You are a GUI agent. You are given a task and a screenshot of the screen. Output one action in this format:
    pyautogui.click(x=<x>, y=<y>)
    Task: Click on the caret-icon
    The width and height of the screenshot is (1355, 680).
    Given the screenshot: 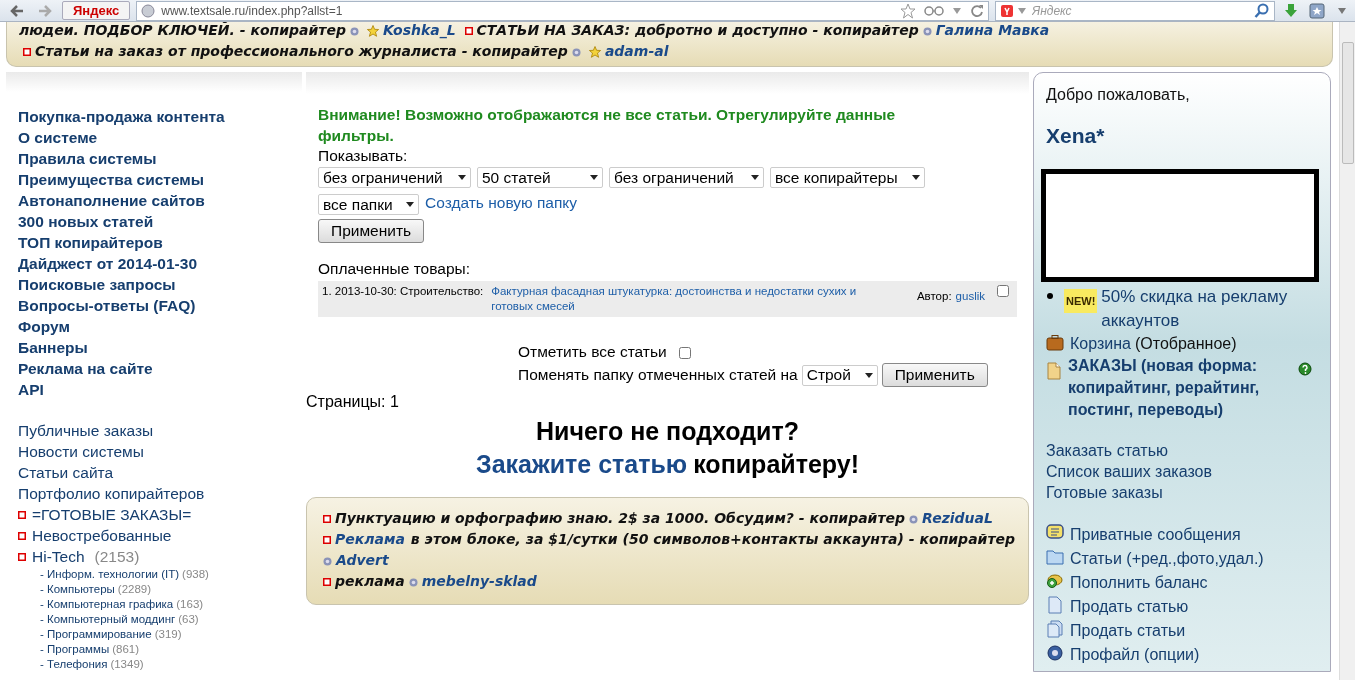 What is the action you would take?
    pyautogui.click(x=755, y=177)
    